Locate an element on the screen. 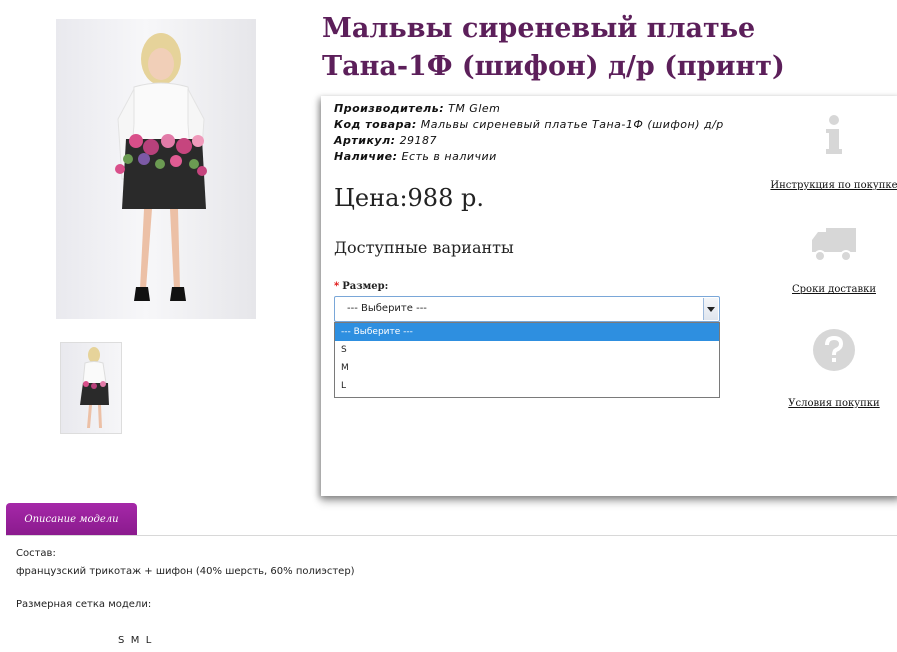 The image size is (897, 652). stock-line: Наличие: Есть в наличии is located at coordinates (415, 156).